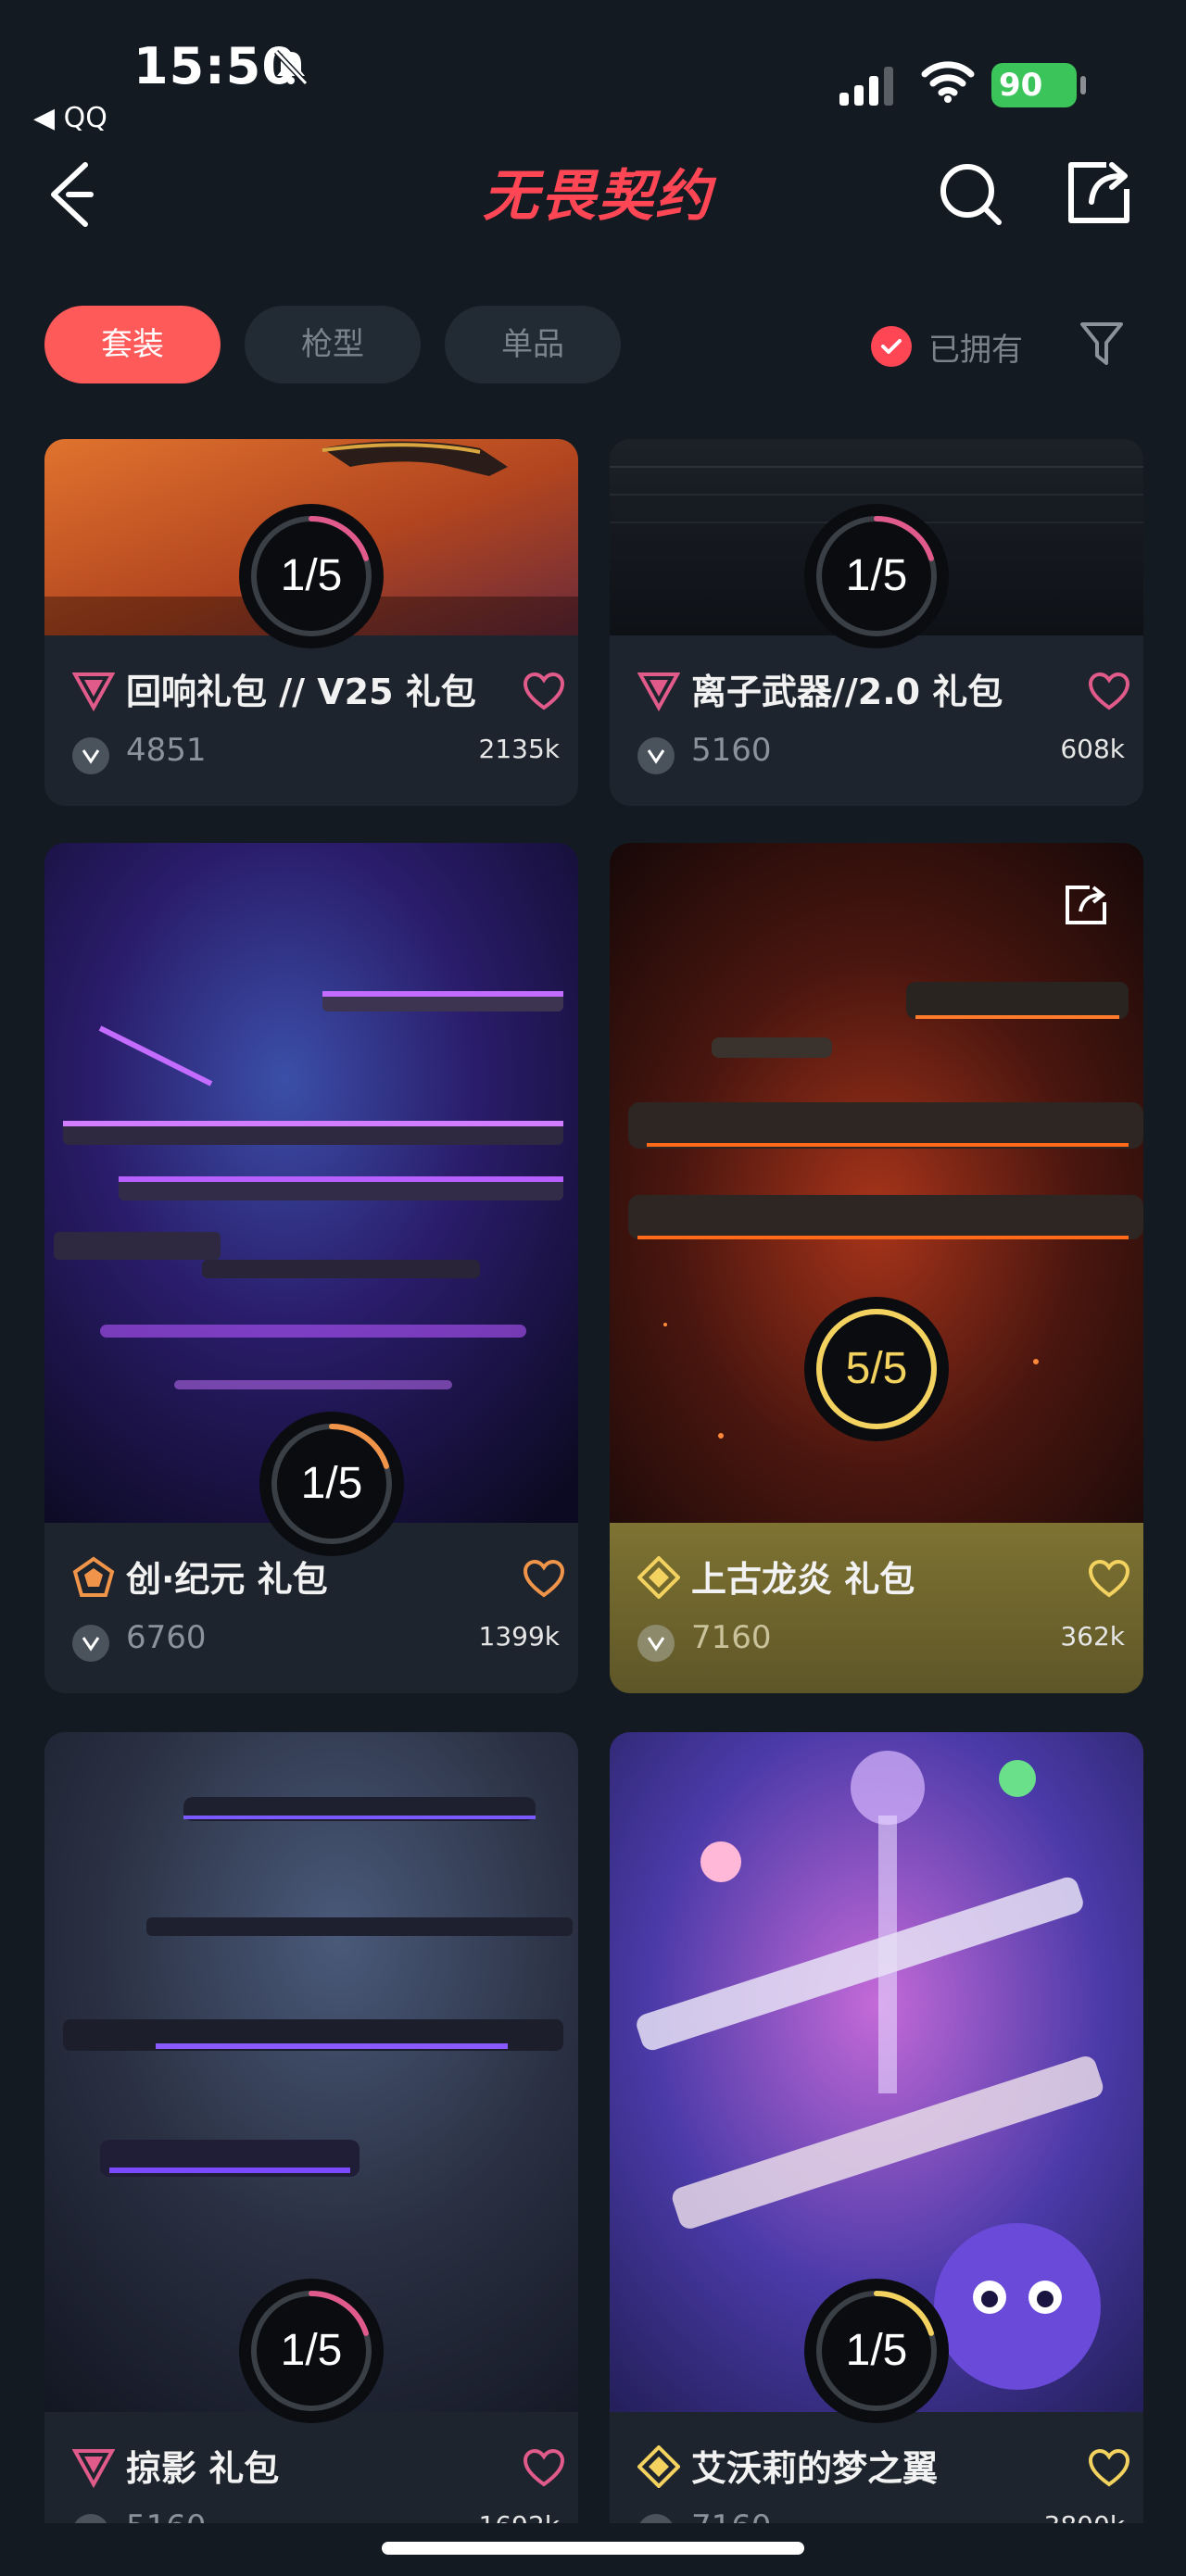 This screenshot has width=1186, height=2576. What do you see at coordinates (166, 750) in the screenshot?
I see `bundle-price: 4851` at bounding box center [166, 750].